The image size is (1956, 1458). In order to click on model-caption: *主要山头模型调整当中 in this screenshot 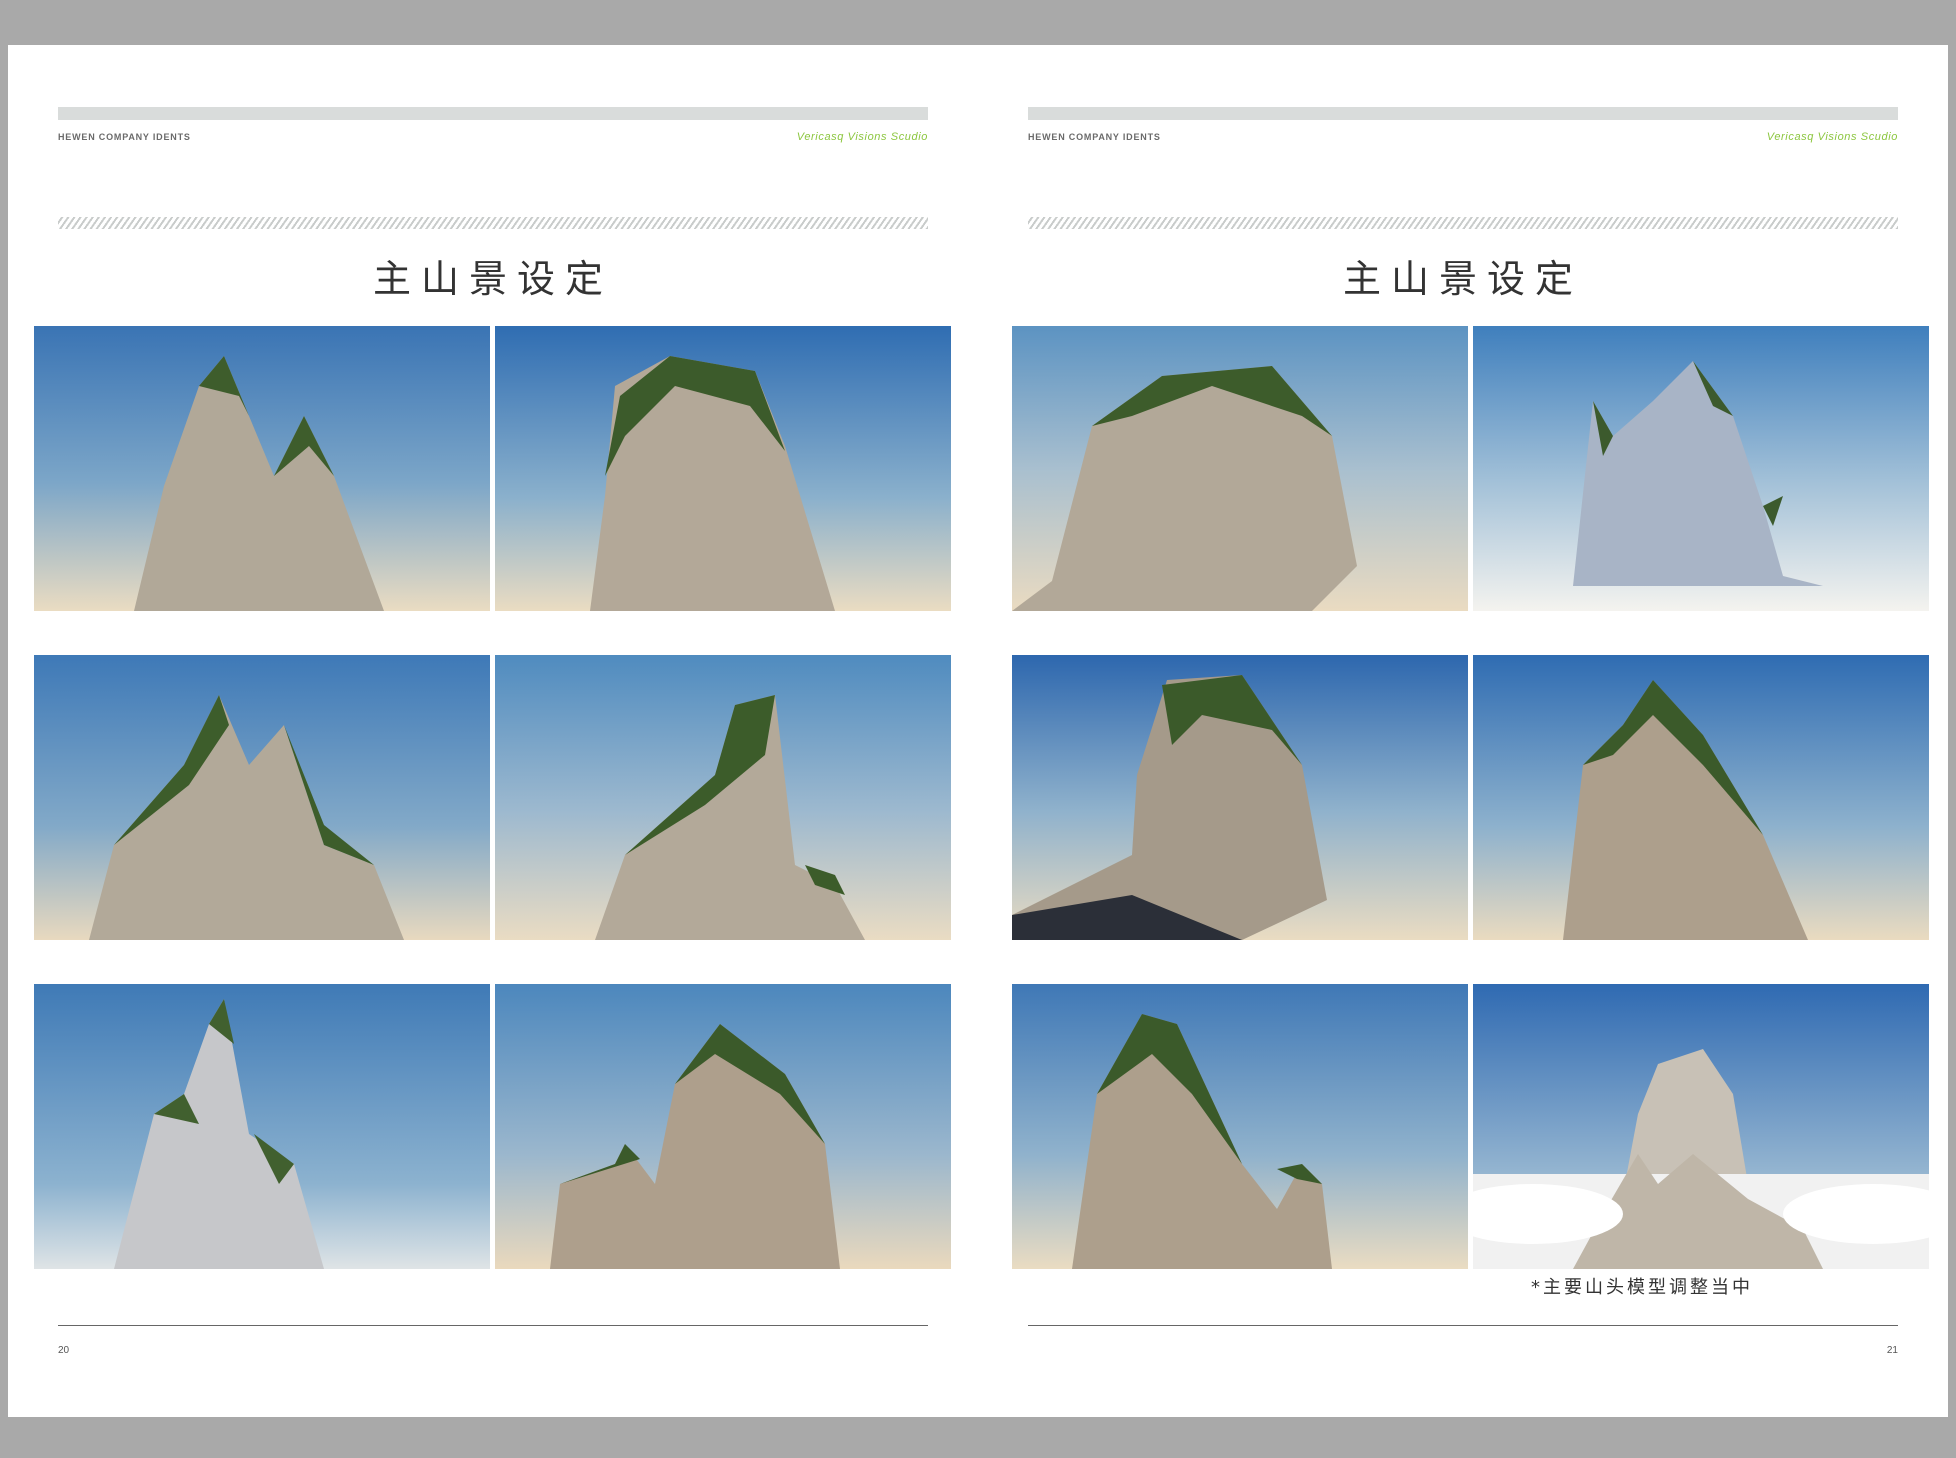, I will do `click(1642, 1287)`.